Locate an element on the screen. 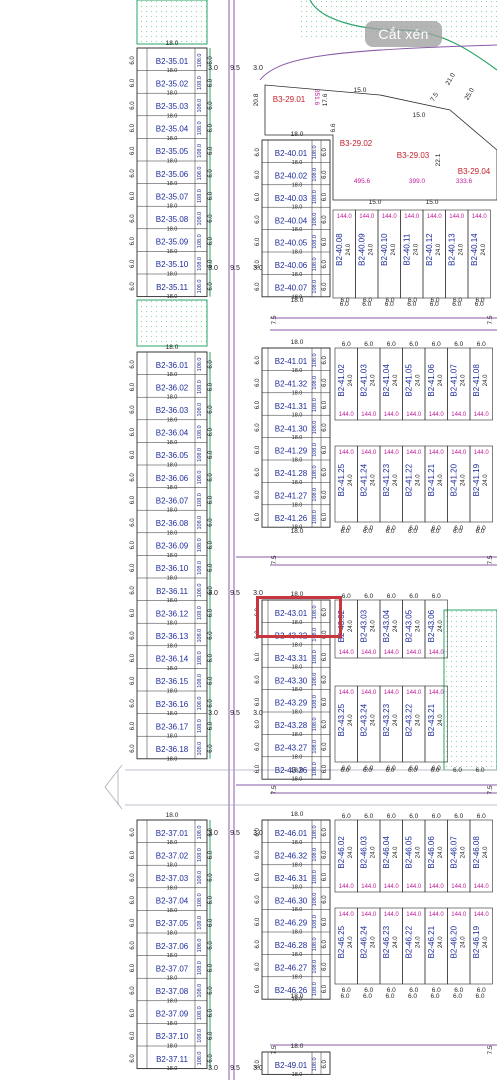 Image resolution: width=497 pixels, height=1080 pixels. block-36-dim-top: 18.0 is located at coordinates (172, 347).